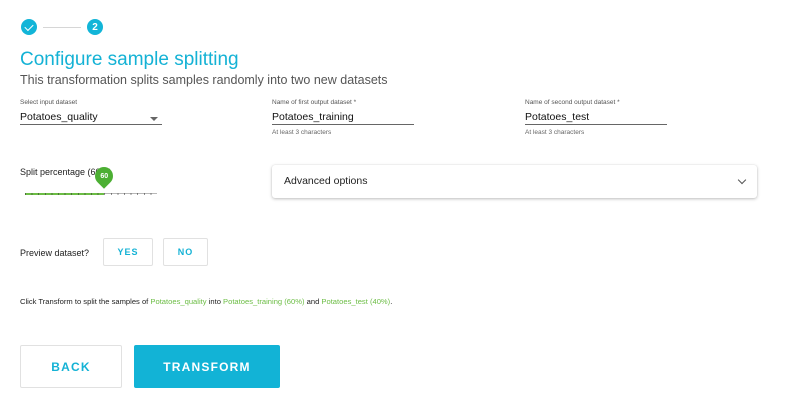 This screenshot has height=403, width=800. I want to click on step-connector, so click(62, 27).